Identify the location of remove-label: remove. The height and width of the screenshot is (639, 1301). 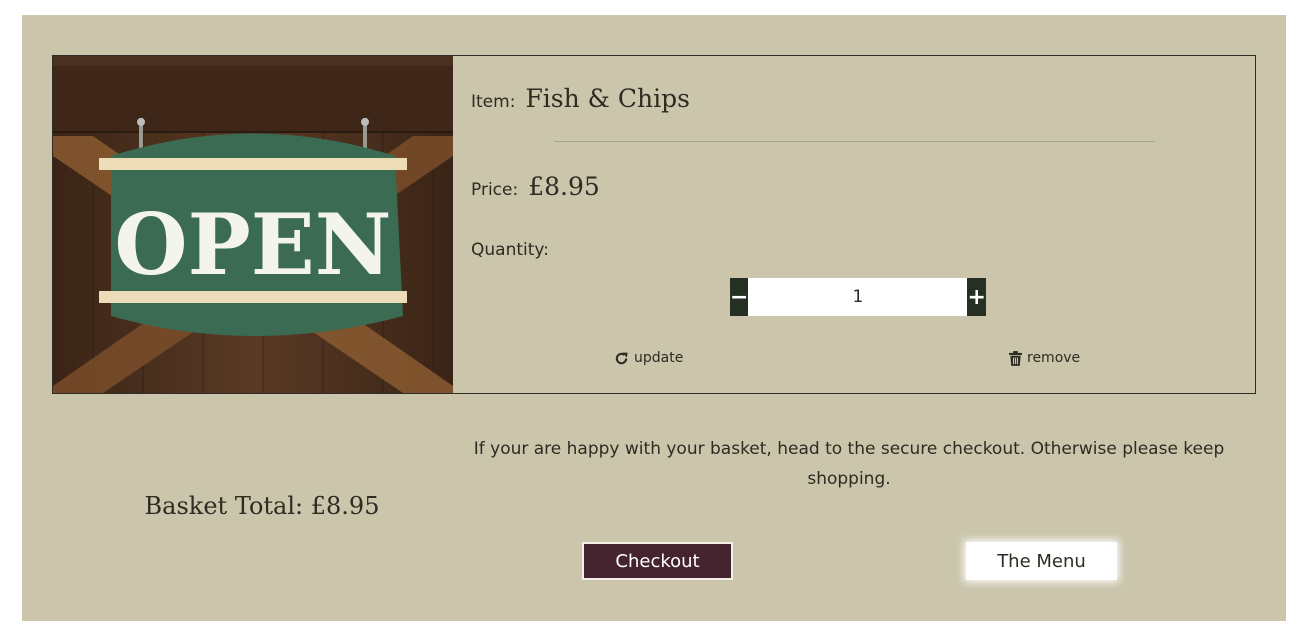
(1054, 358).